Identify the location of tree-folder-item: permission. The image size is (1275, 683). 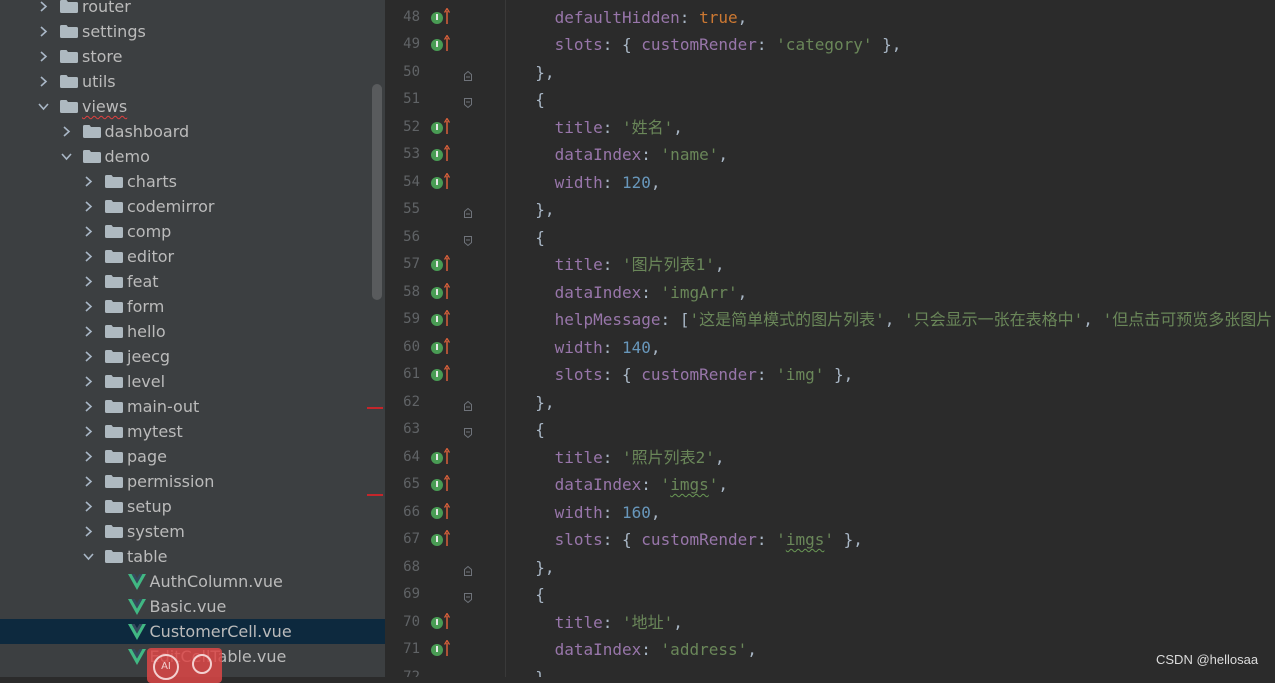
(192, 481).